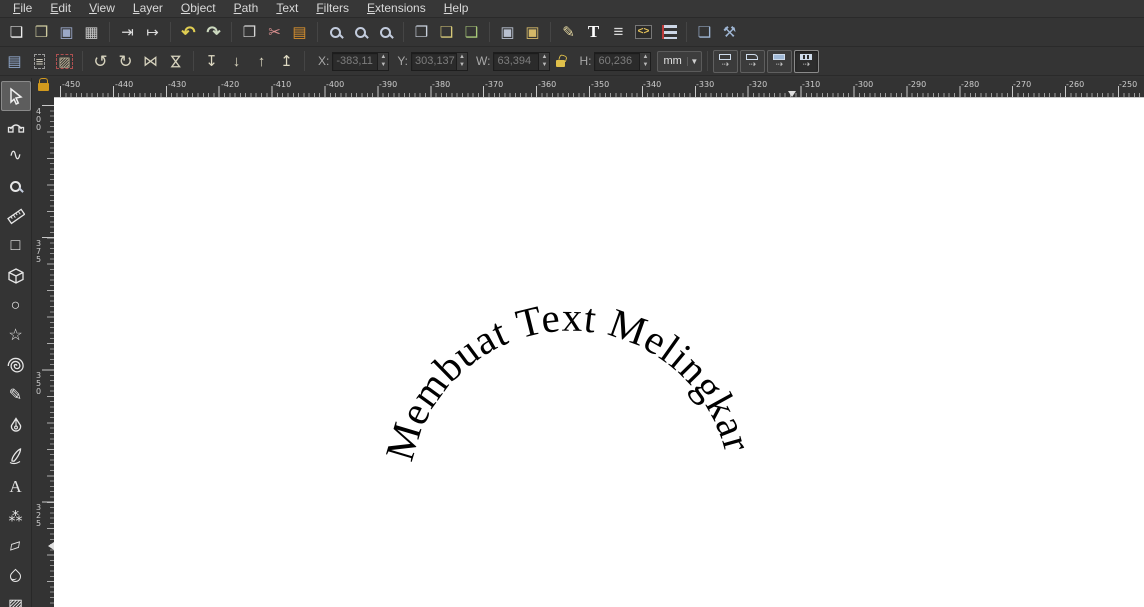 The height and width of the screenshot is (607, 1144). Describe the element at coordinates (16, 576) in the screenshot. I see `tool-paint-bucket` at that location.